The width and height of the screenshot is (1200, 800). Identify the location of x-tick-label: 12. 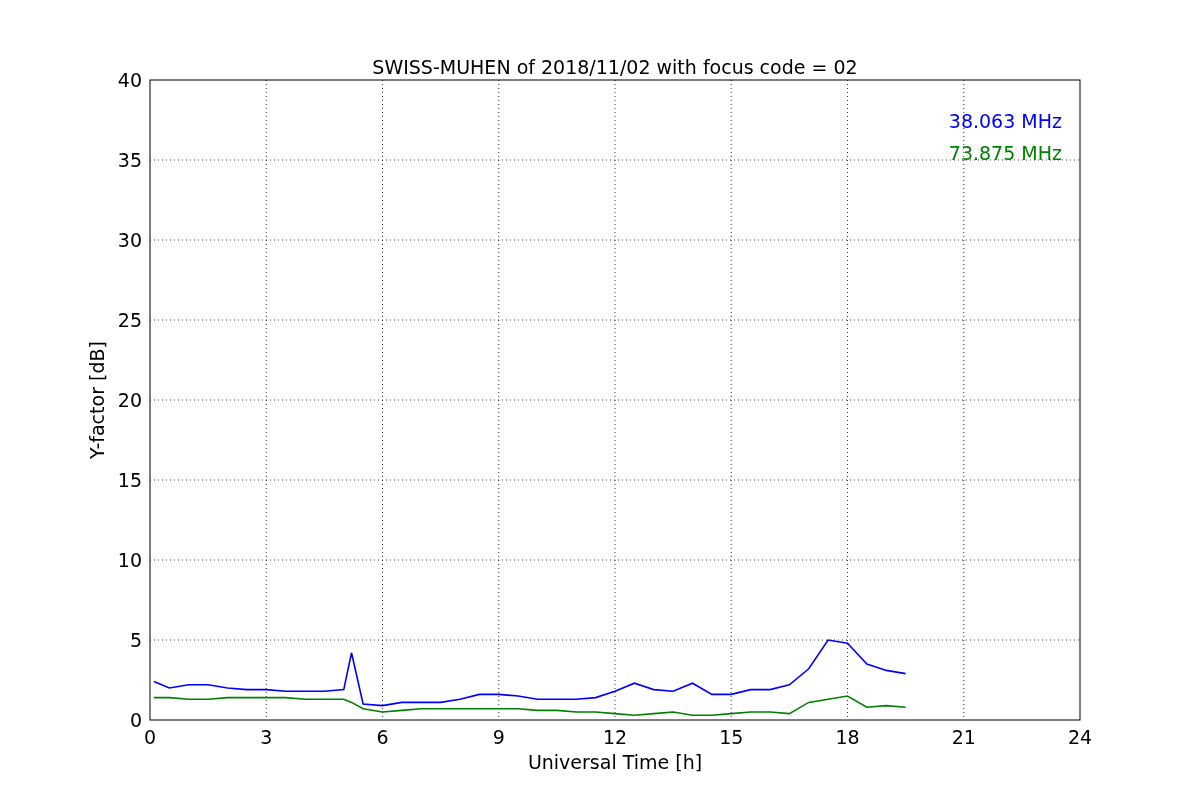
(615, 737).